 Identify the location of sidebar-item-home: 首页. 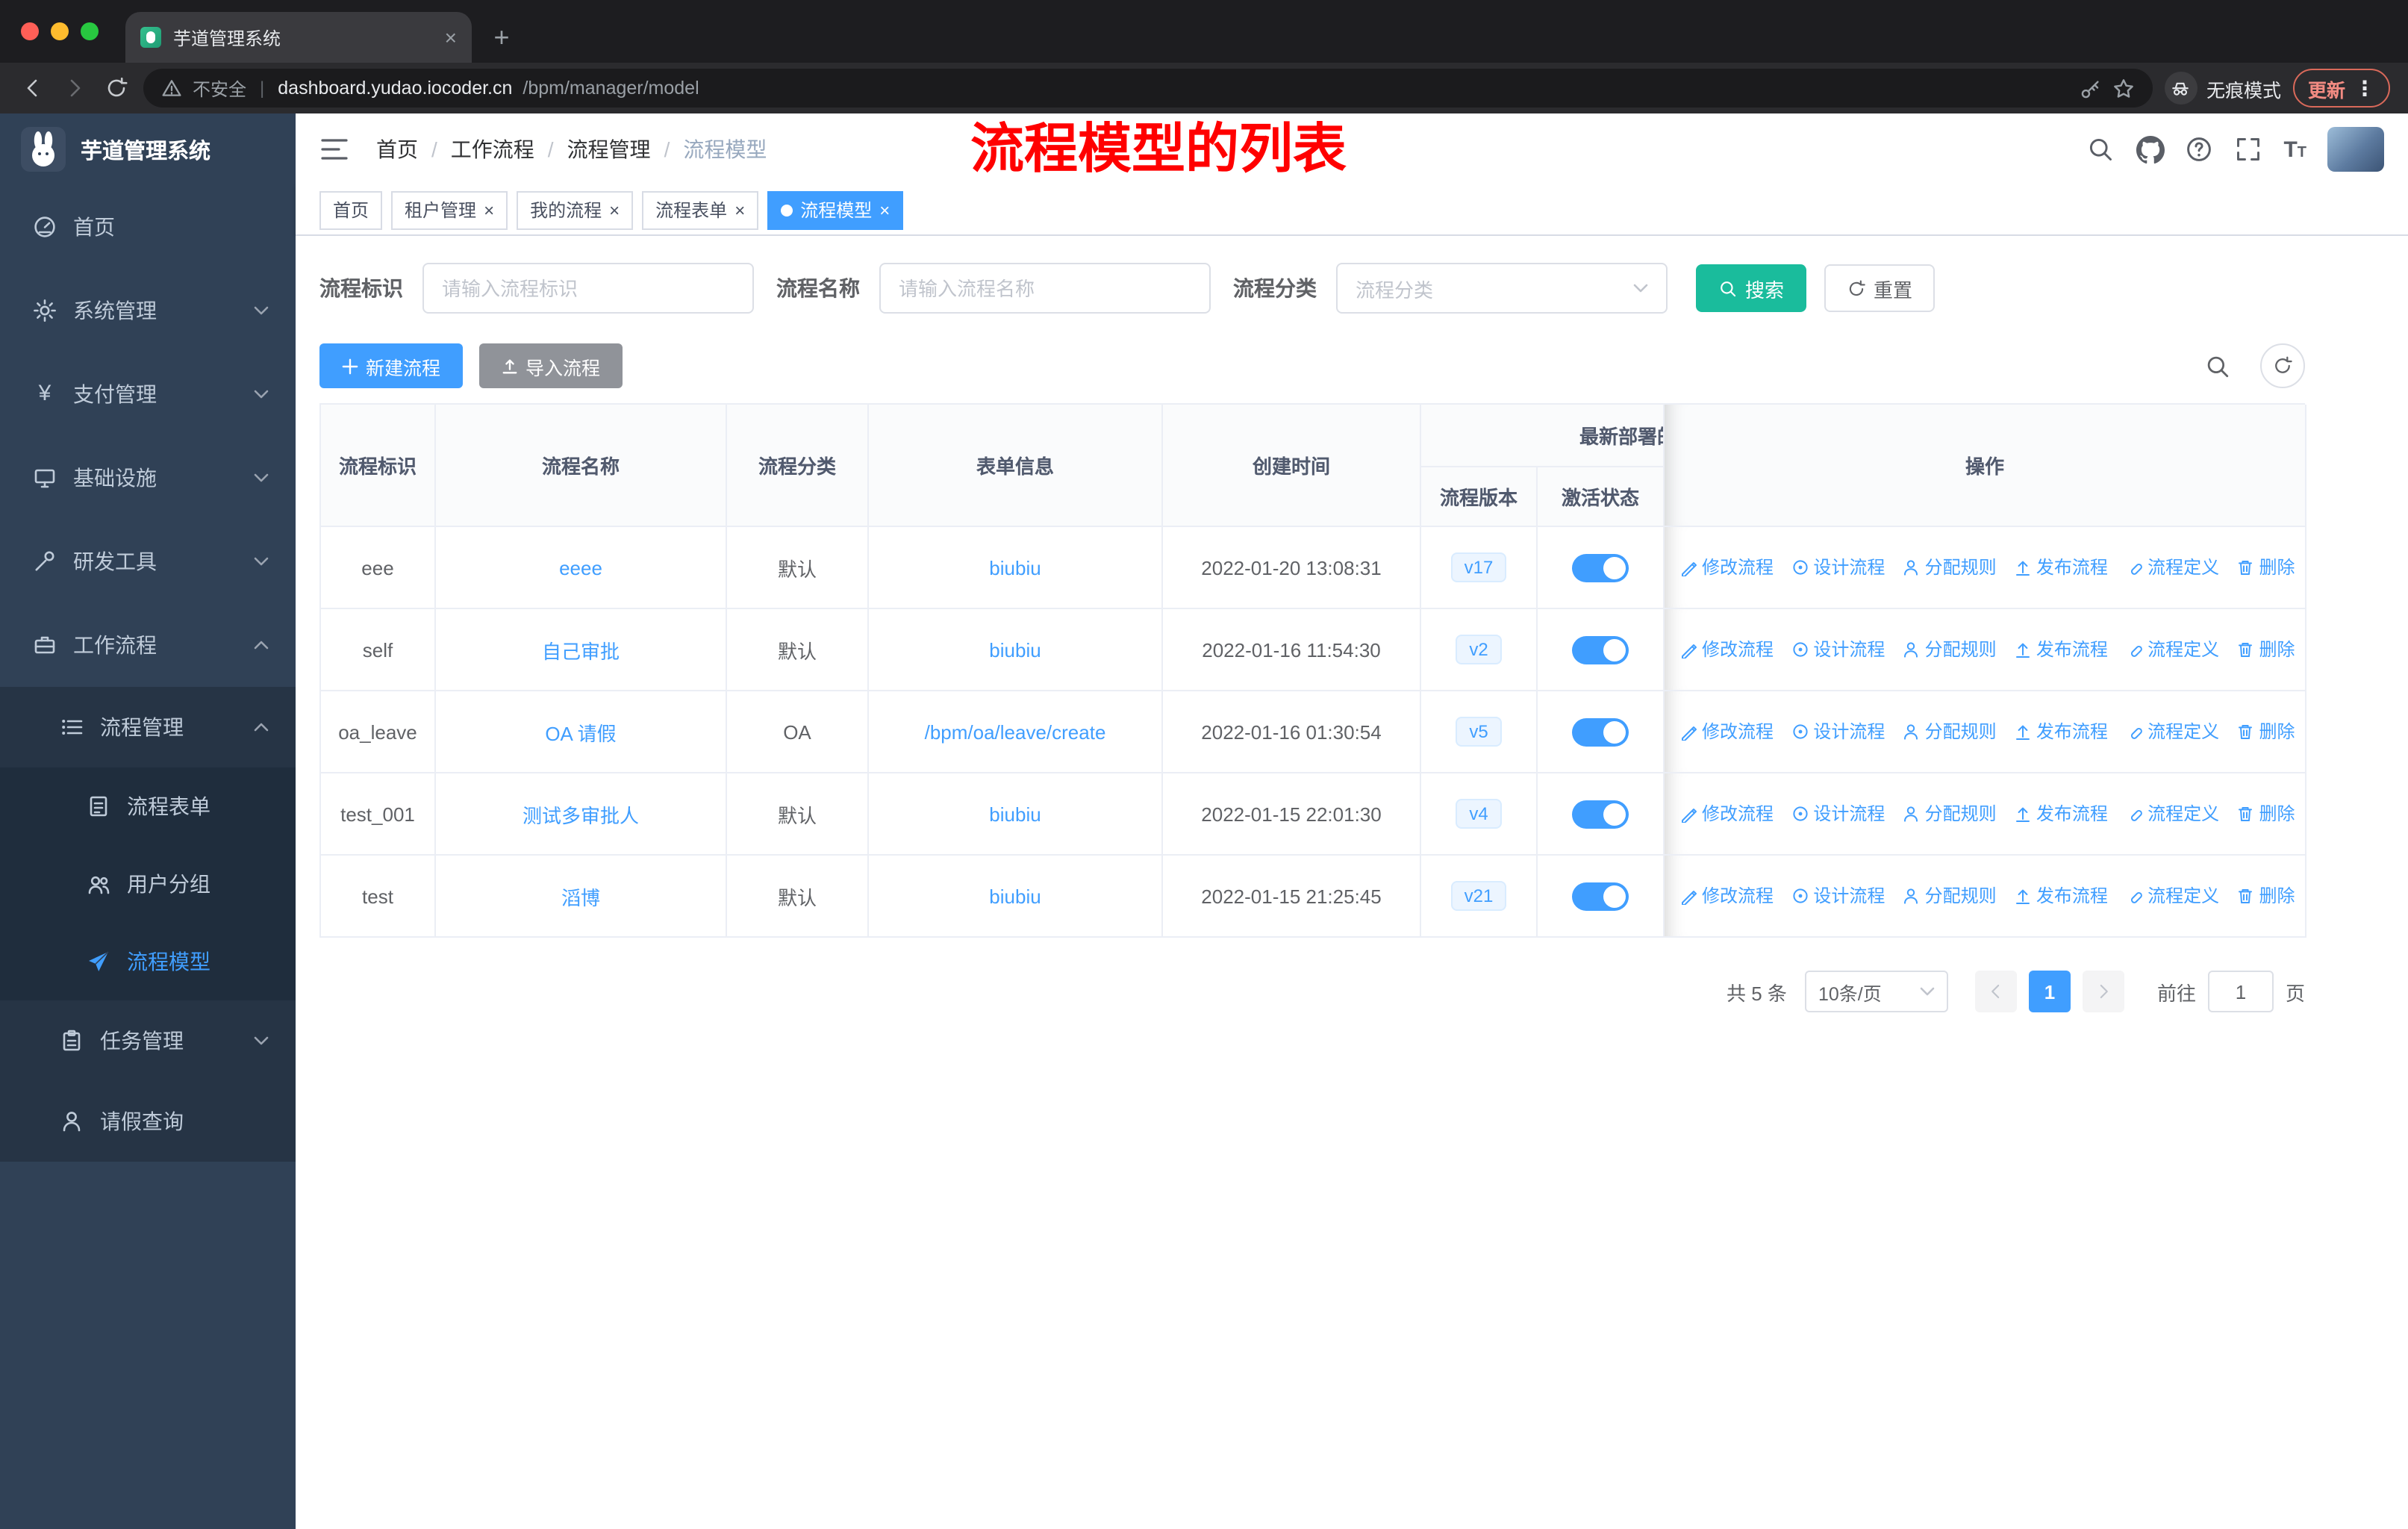
(148, 227).